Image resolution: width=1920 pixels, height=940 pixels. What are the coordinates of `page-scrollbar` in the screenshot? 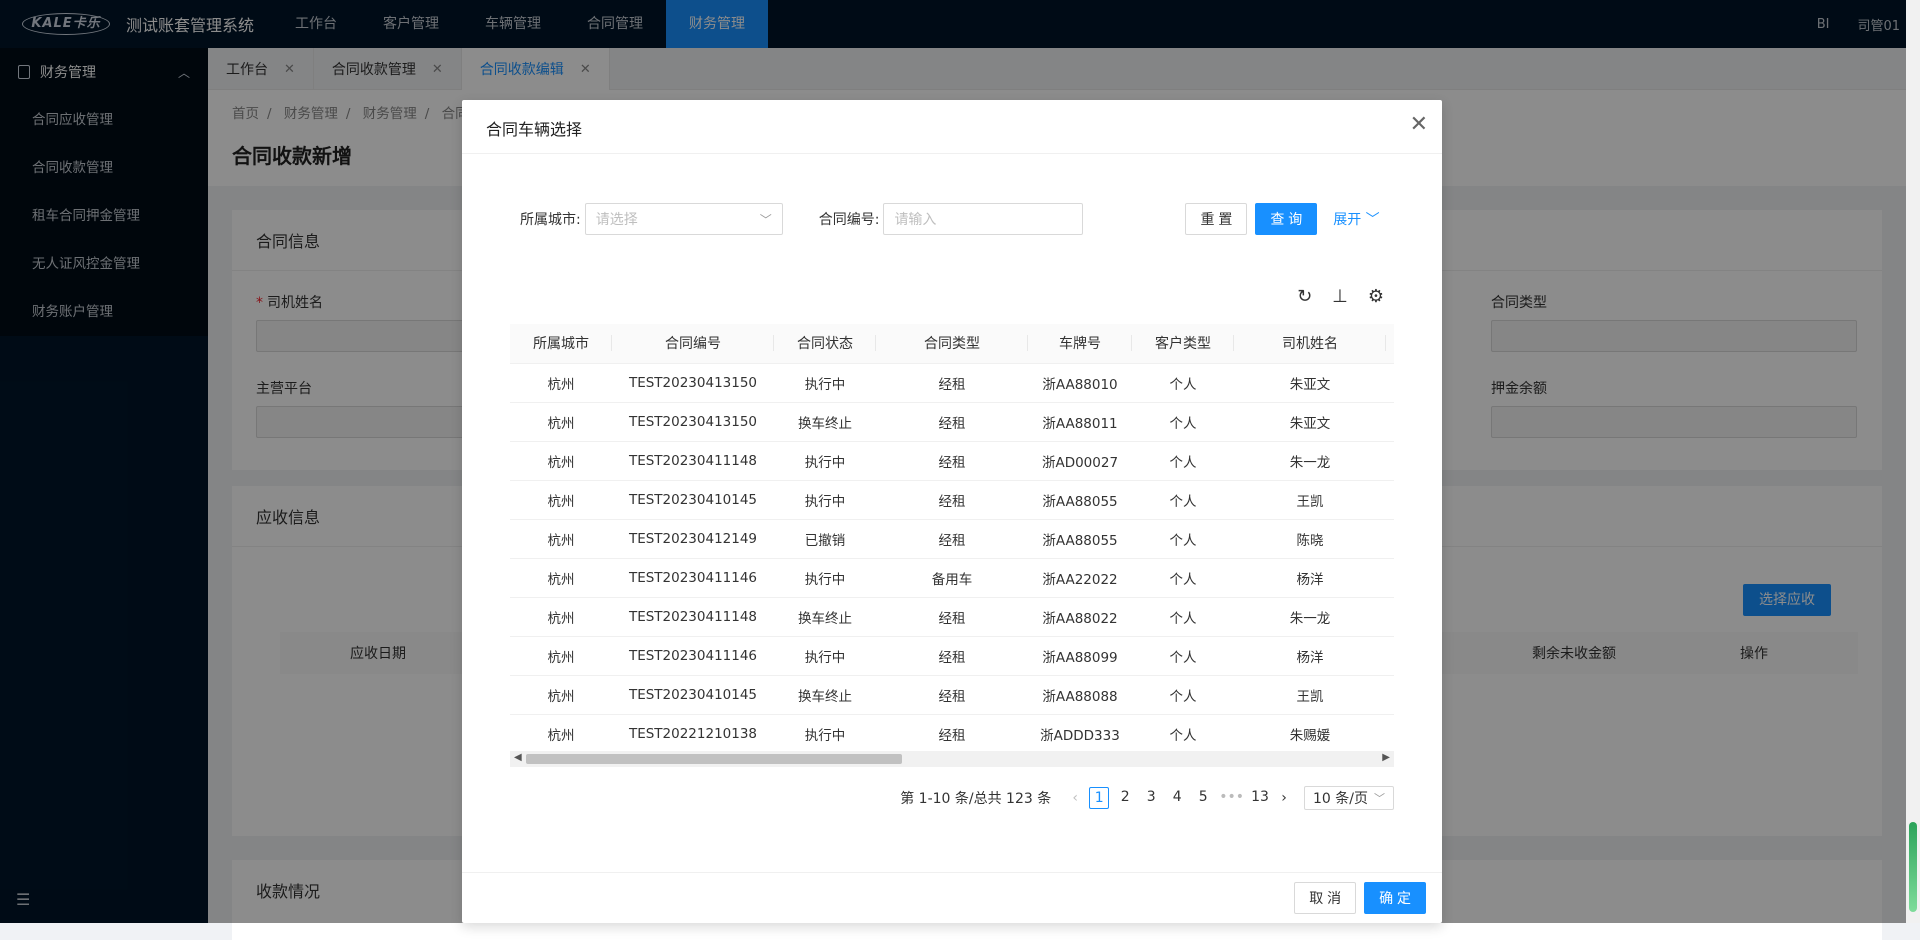 It's located at (1913, 461).